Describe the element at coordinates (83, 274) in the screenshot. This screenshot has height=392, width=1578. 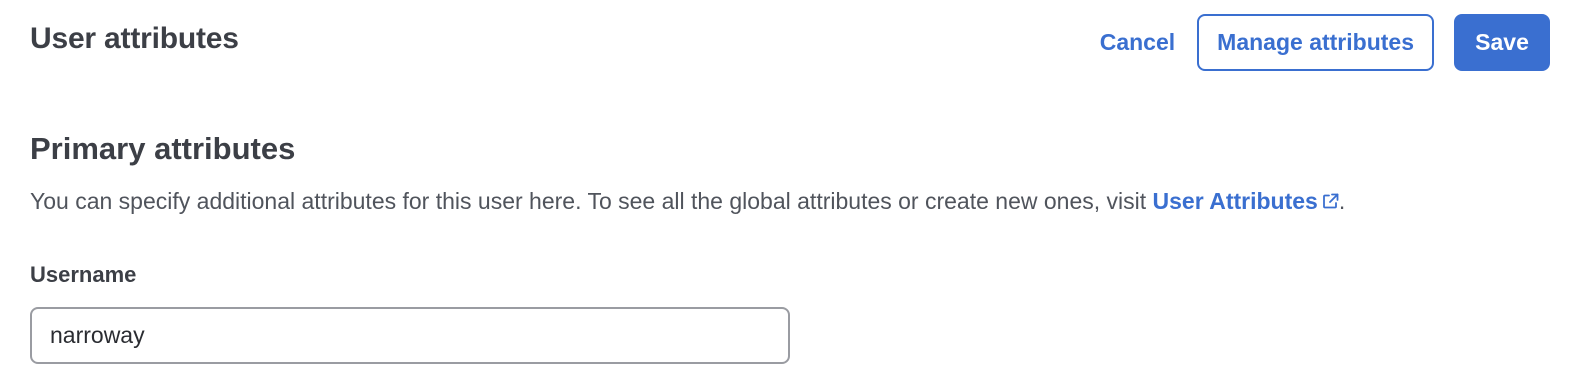
I see `username-label: Username` at that location.